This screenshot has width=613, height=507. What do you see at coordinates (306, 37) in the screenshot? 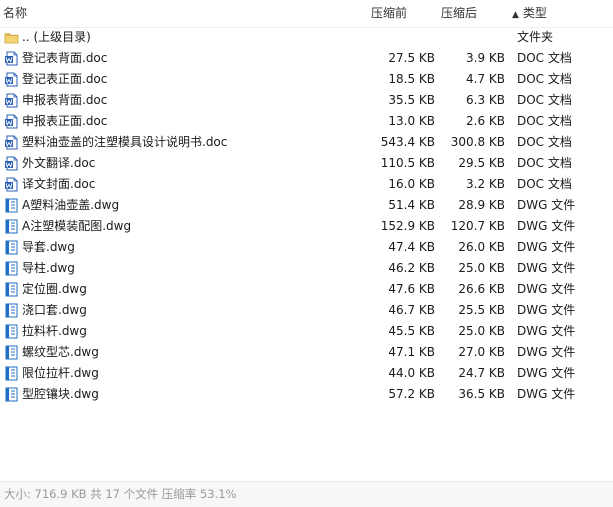
I see `parent-folder-row: .. (上级目录) 文件夹` at bounding box center [306, 37].